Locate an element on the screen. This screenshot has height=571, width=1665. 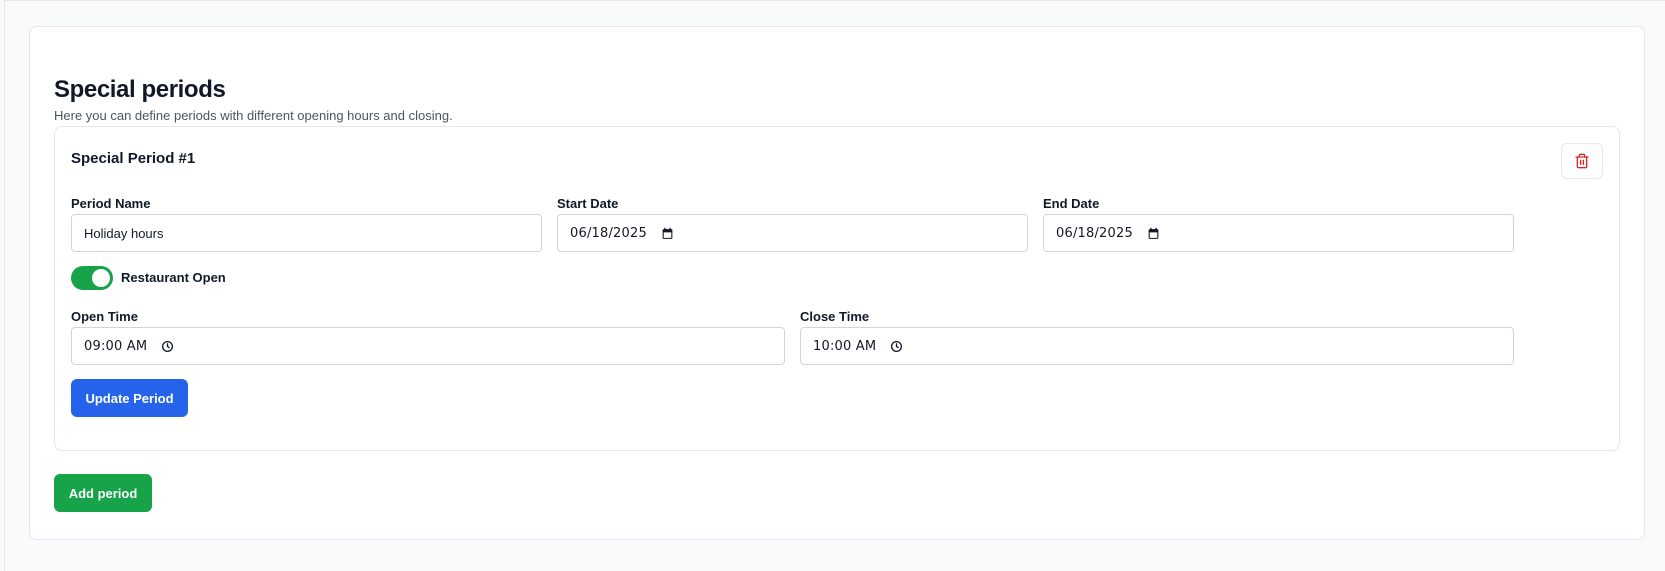
period-name-label: Period Name is located at coordinates (111, 203).